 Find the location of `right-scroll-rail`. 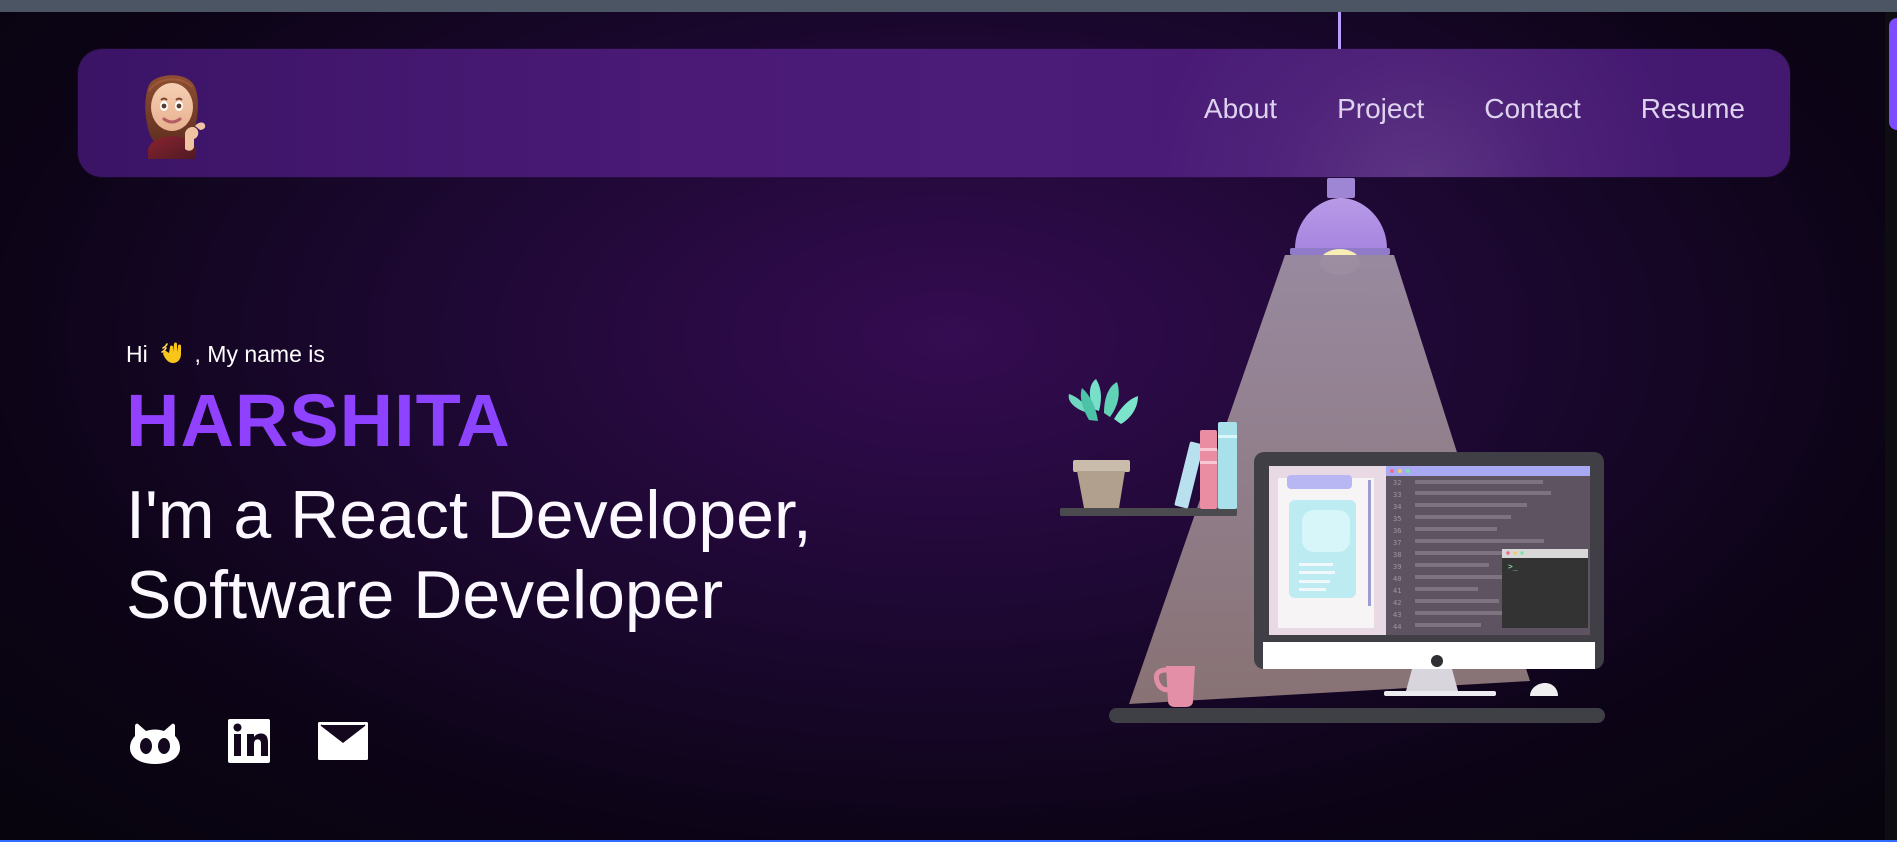

right-scroll-rail is located at coordinates (1891, 427).